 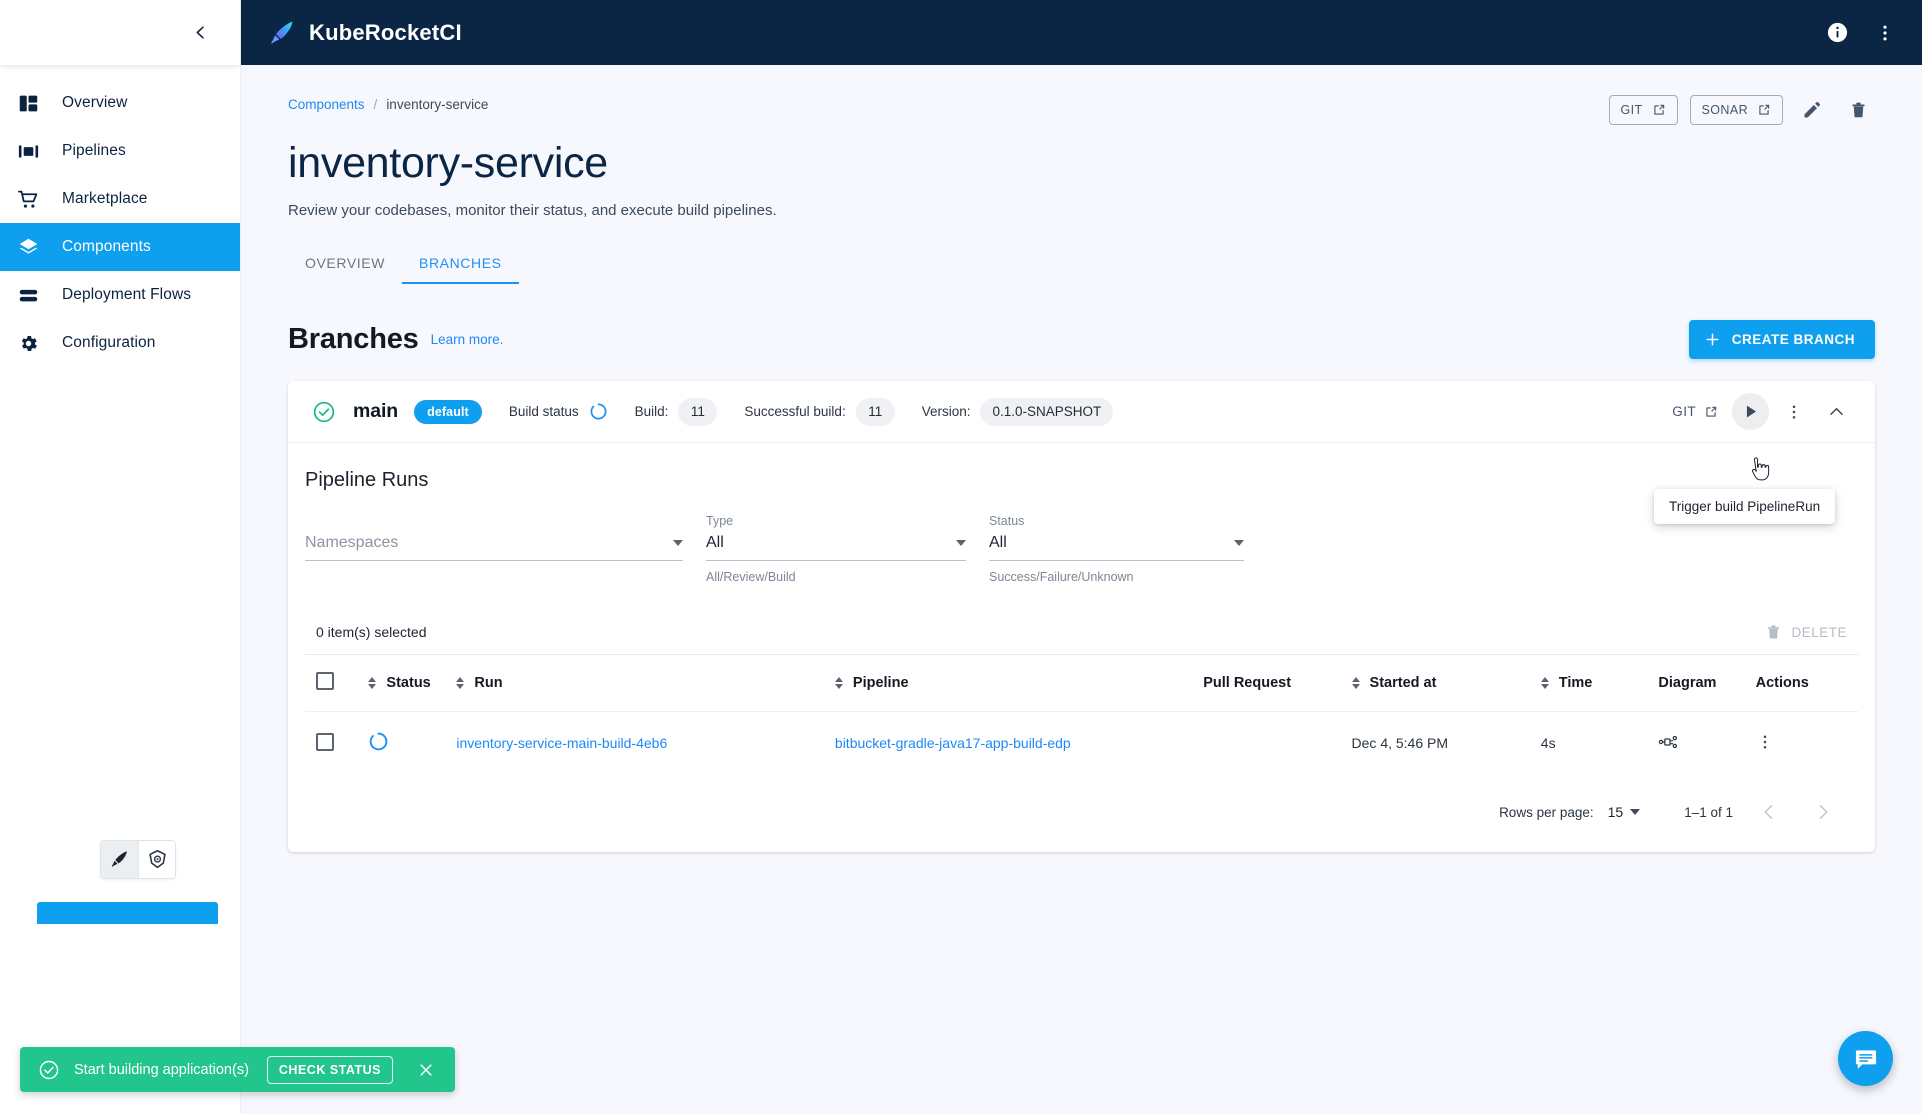 I want to click on branch-git-link: GIT, so click(x=1695, y=411).